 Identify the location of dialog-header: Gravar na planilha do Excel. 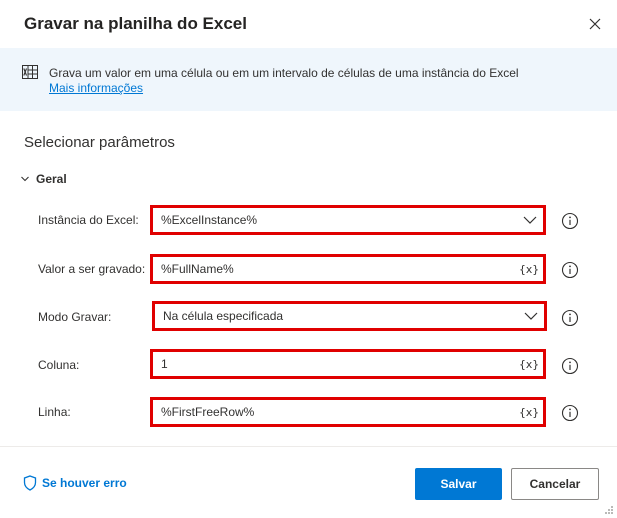
(308, 24).